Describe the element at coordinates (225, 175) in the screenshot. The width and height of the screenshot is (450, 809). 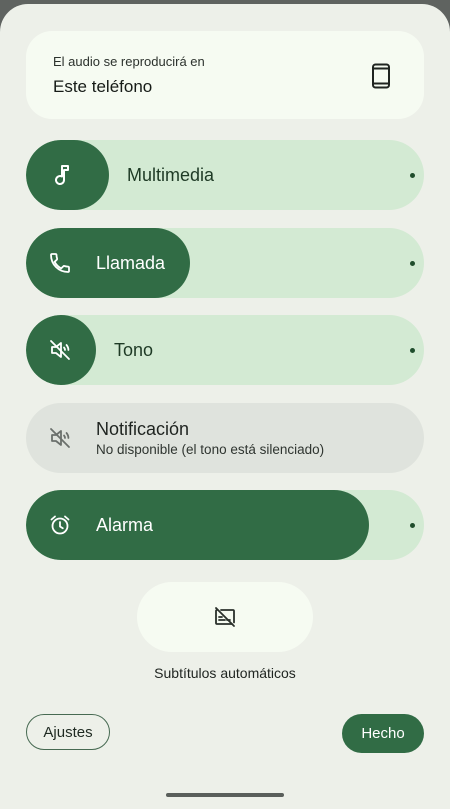
I see `media-volume-slider: Multimedia` at that location.